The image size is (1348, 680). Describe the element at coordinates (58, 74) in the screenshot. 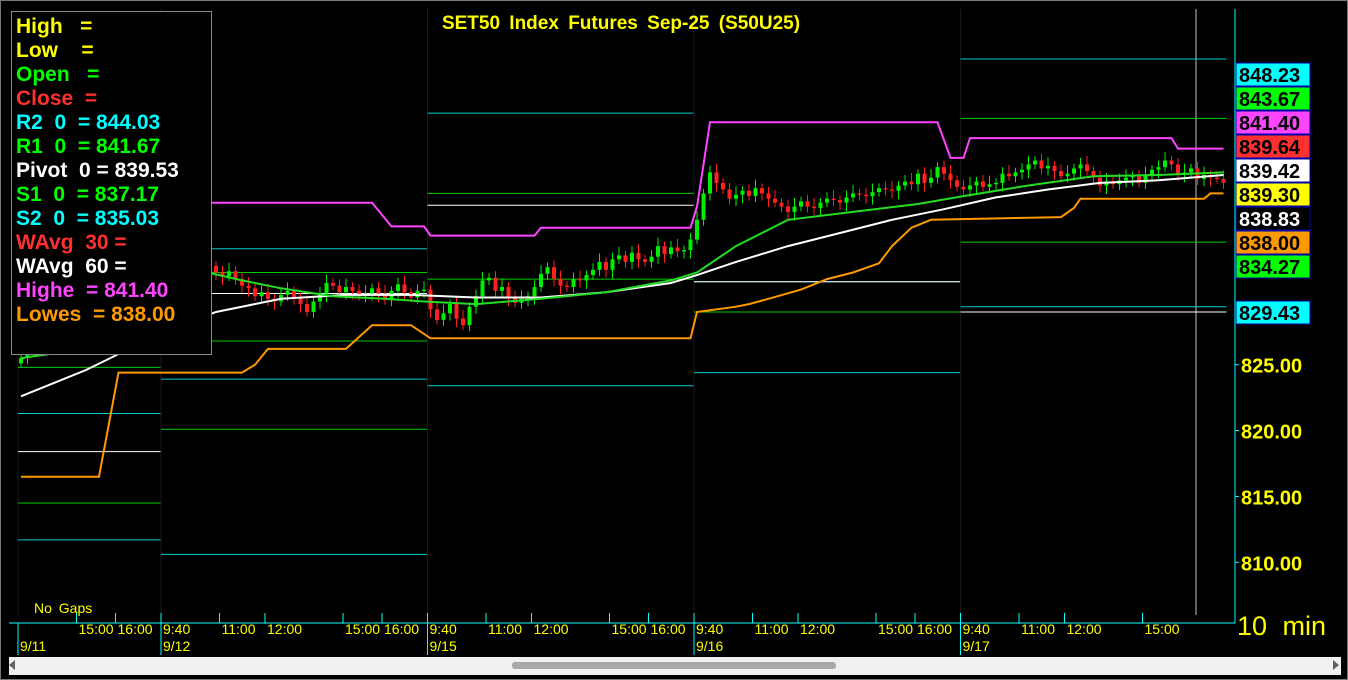

I see `legend-row: Open =` at that location.